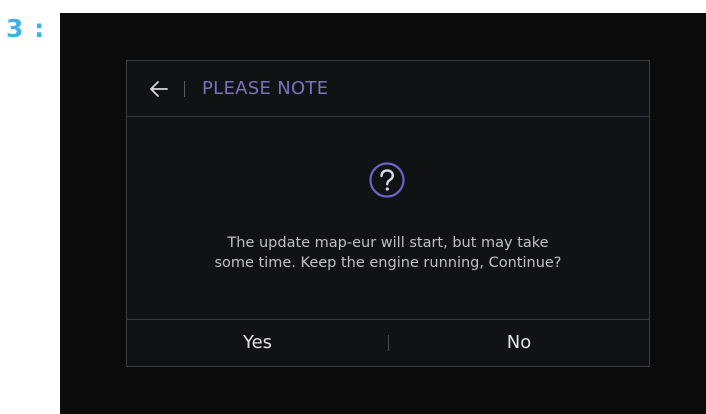  I want to click on arrow-left-icon, so click(159, 89).